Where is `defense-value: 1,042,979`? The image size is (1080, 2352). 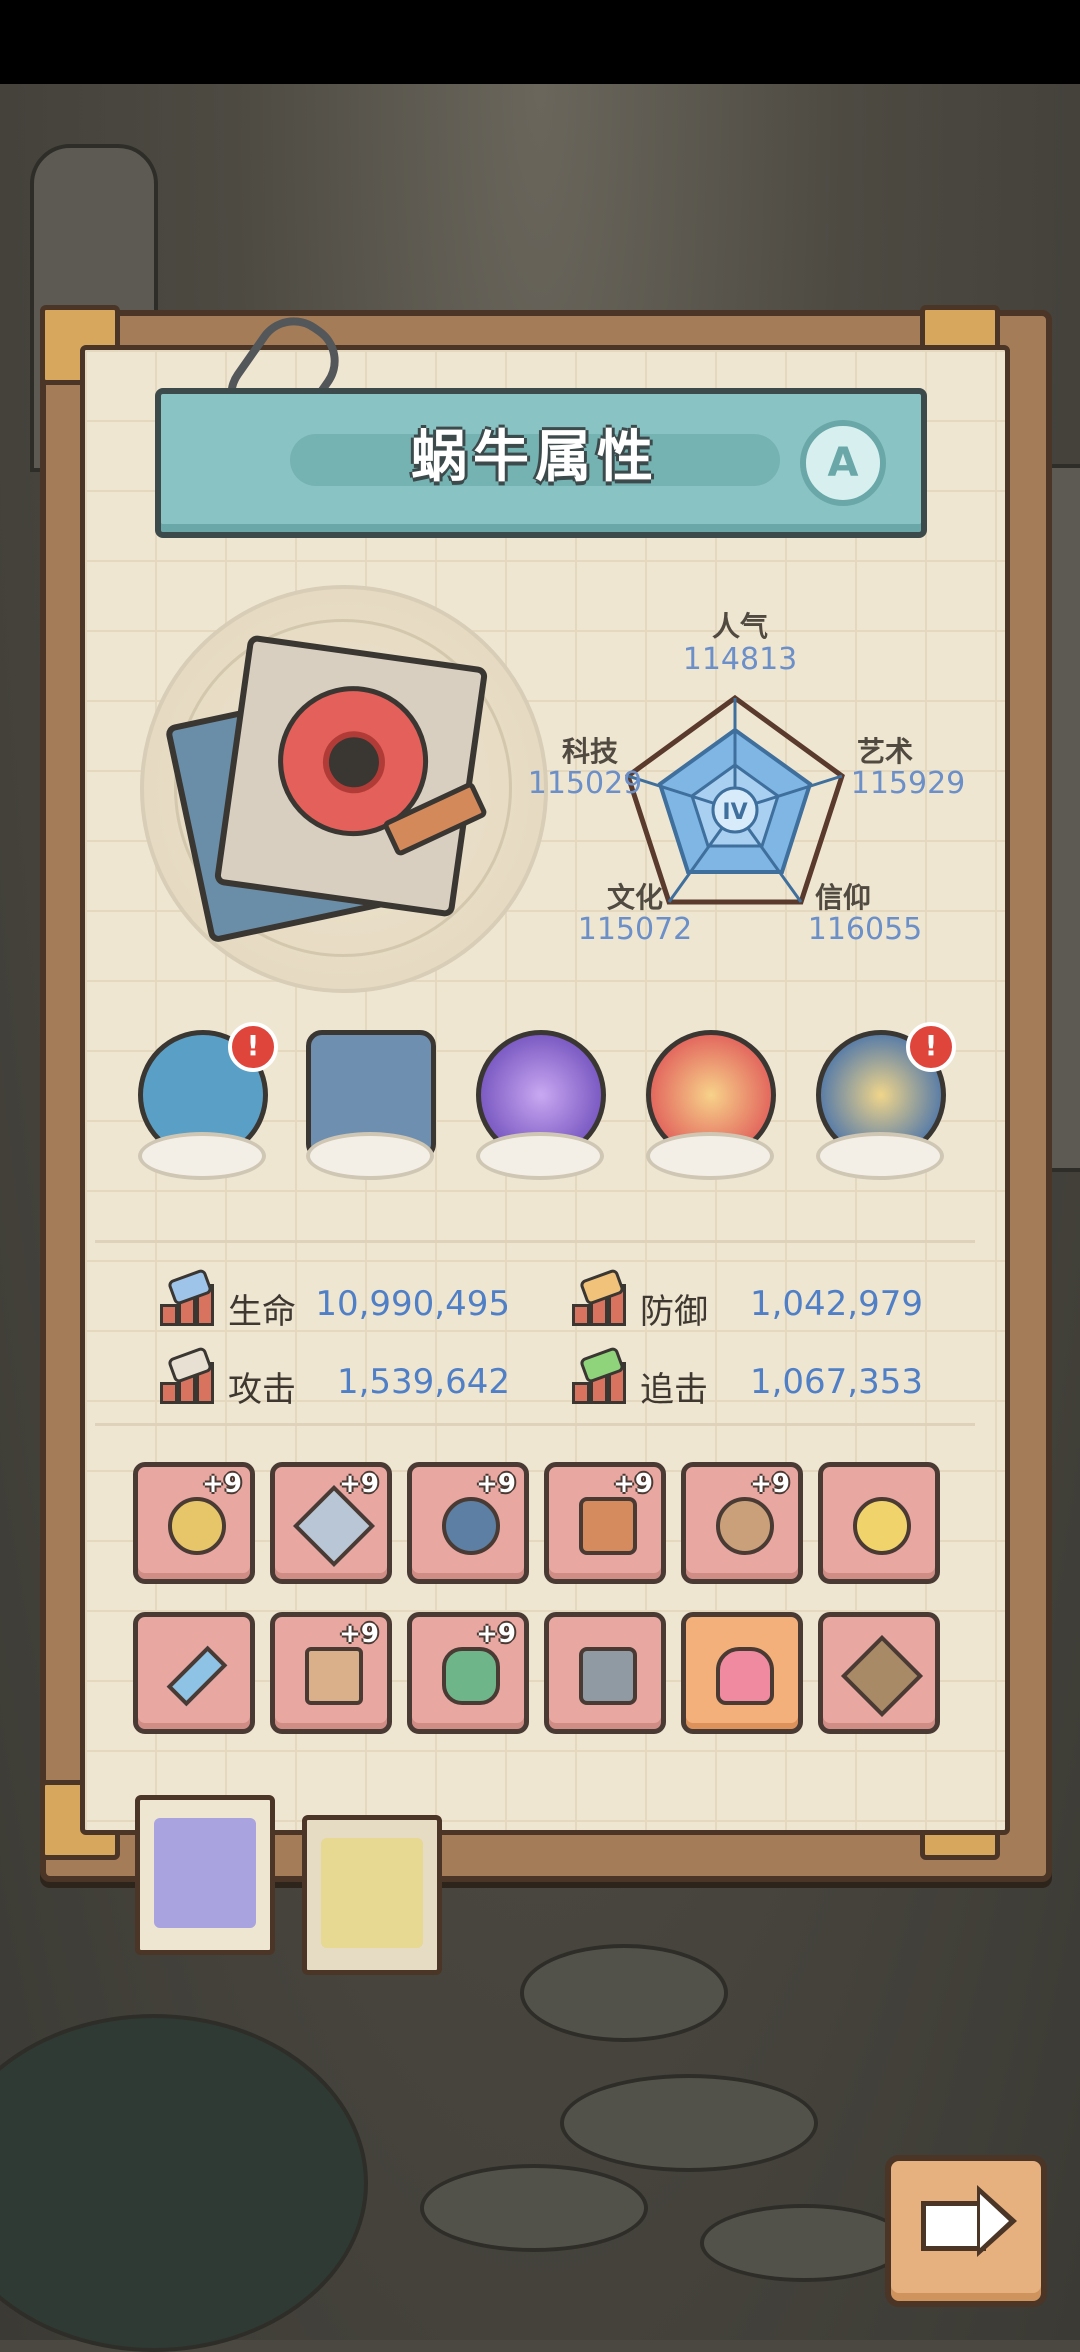 defense-value: 1,042,979 is located at coordinates (836, 1304).